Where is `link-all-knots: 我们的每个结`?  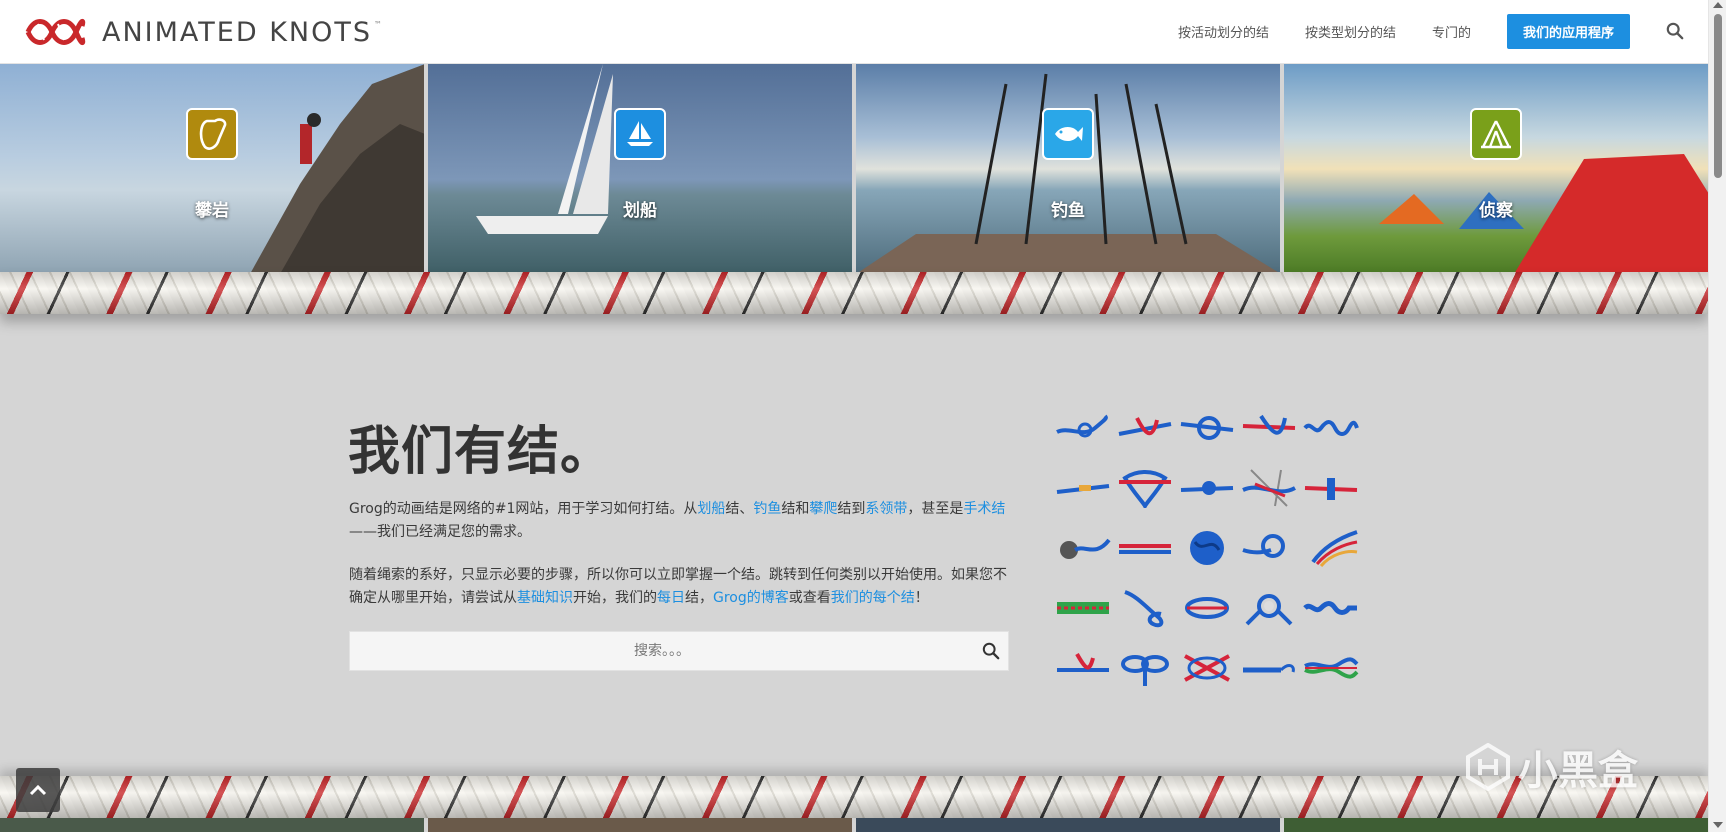
link-all-knots: 我们的每个结 is located at coordinates (873, 598).